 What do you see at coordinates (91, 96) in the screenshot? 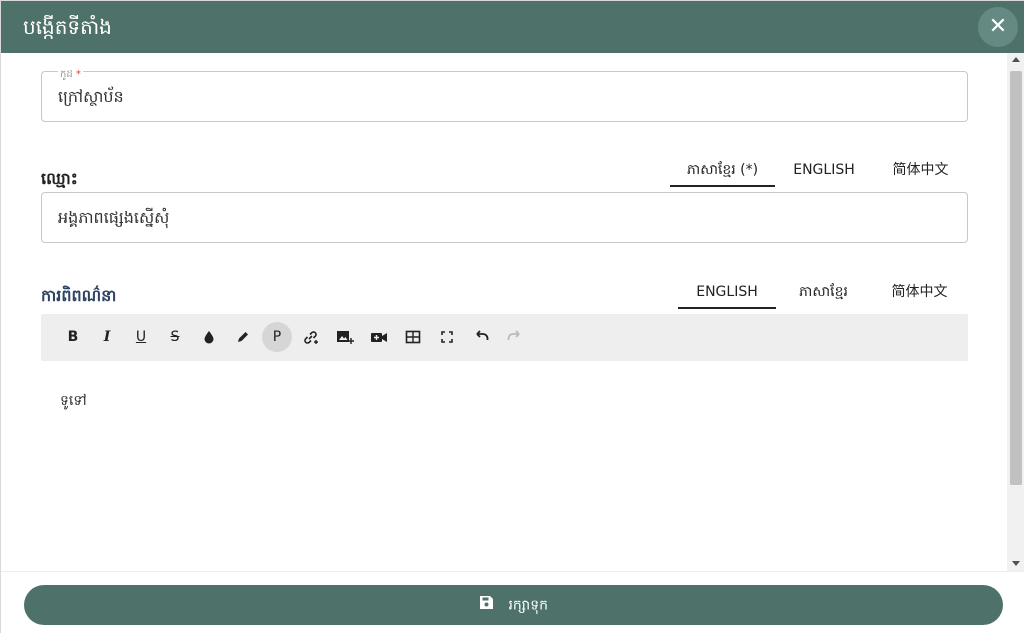
I see `code-field-value: ក្រៅស្ថាប័ន` at bounding box center [91, 96].